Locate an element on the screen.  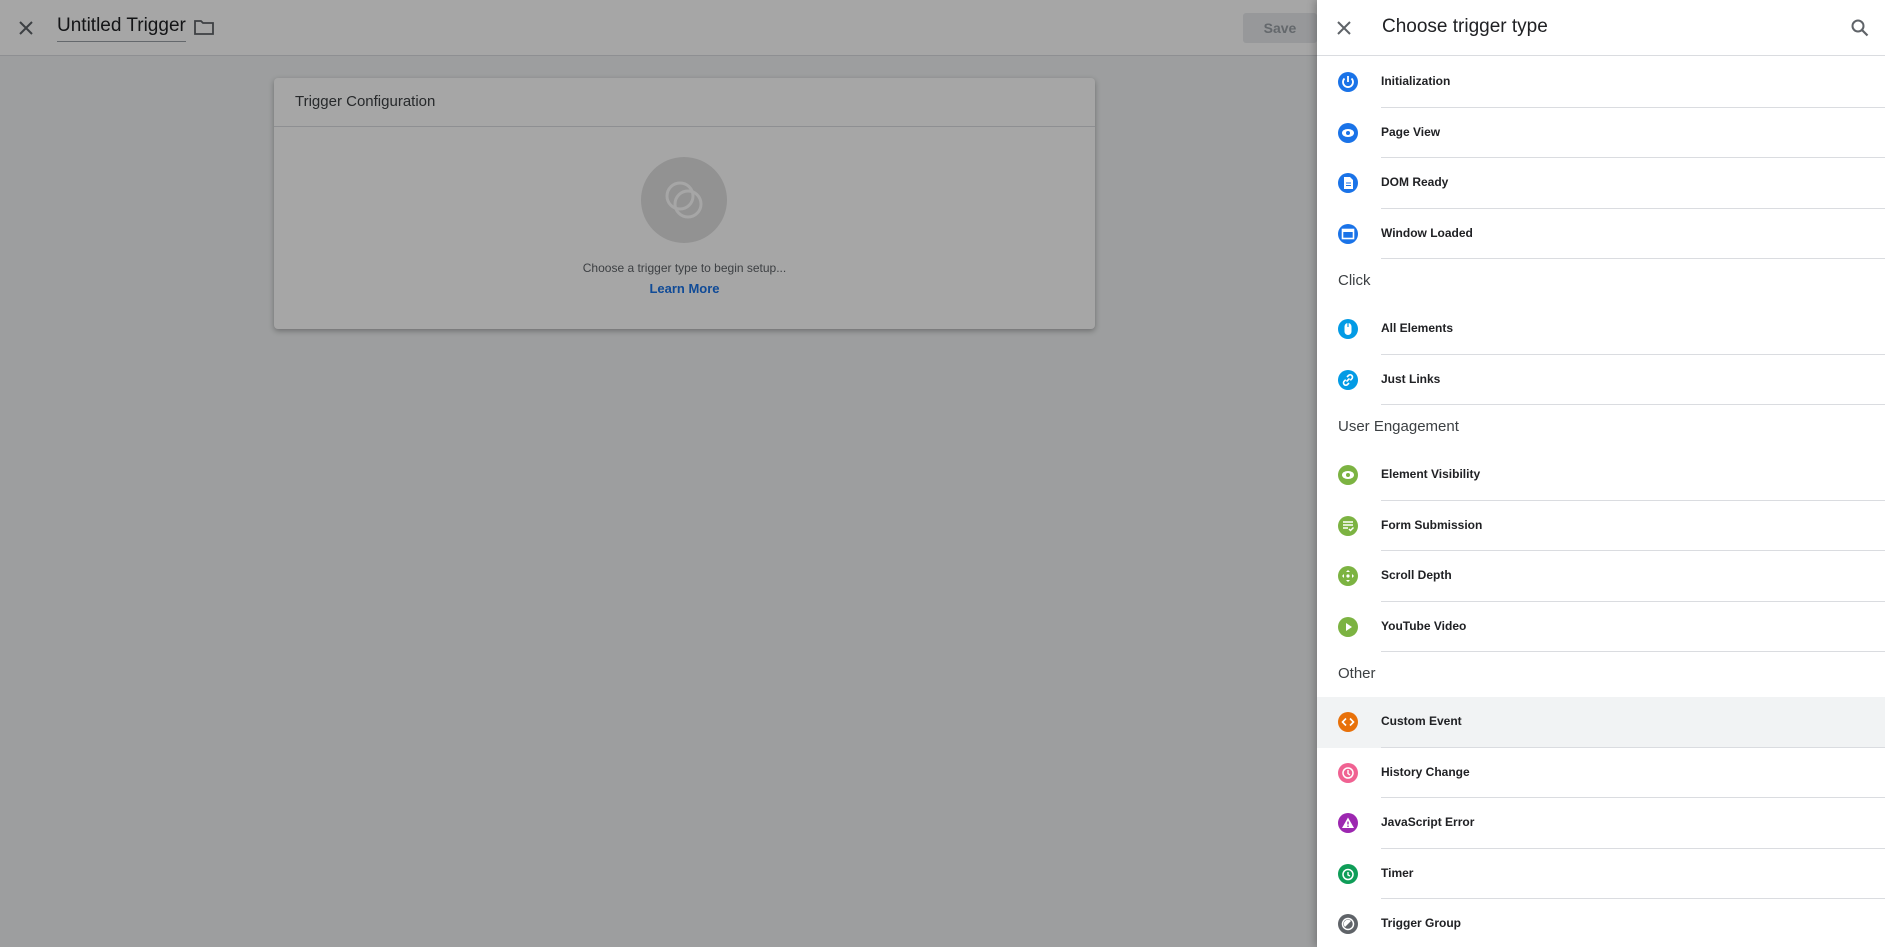
trigger-type-item-history-change: History Change is located at coordinates (1601, 773).